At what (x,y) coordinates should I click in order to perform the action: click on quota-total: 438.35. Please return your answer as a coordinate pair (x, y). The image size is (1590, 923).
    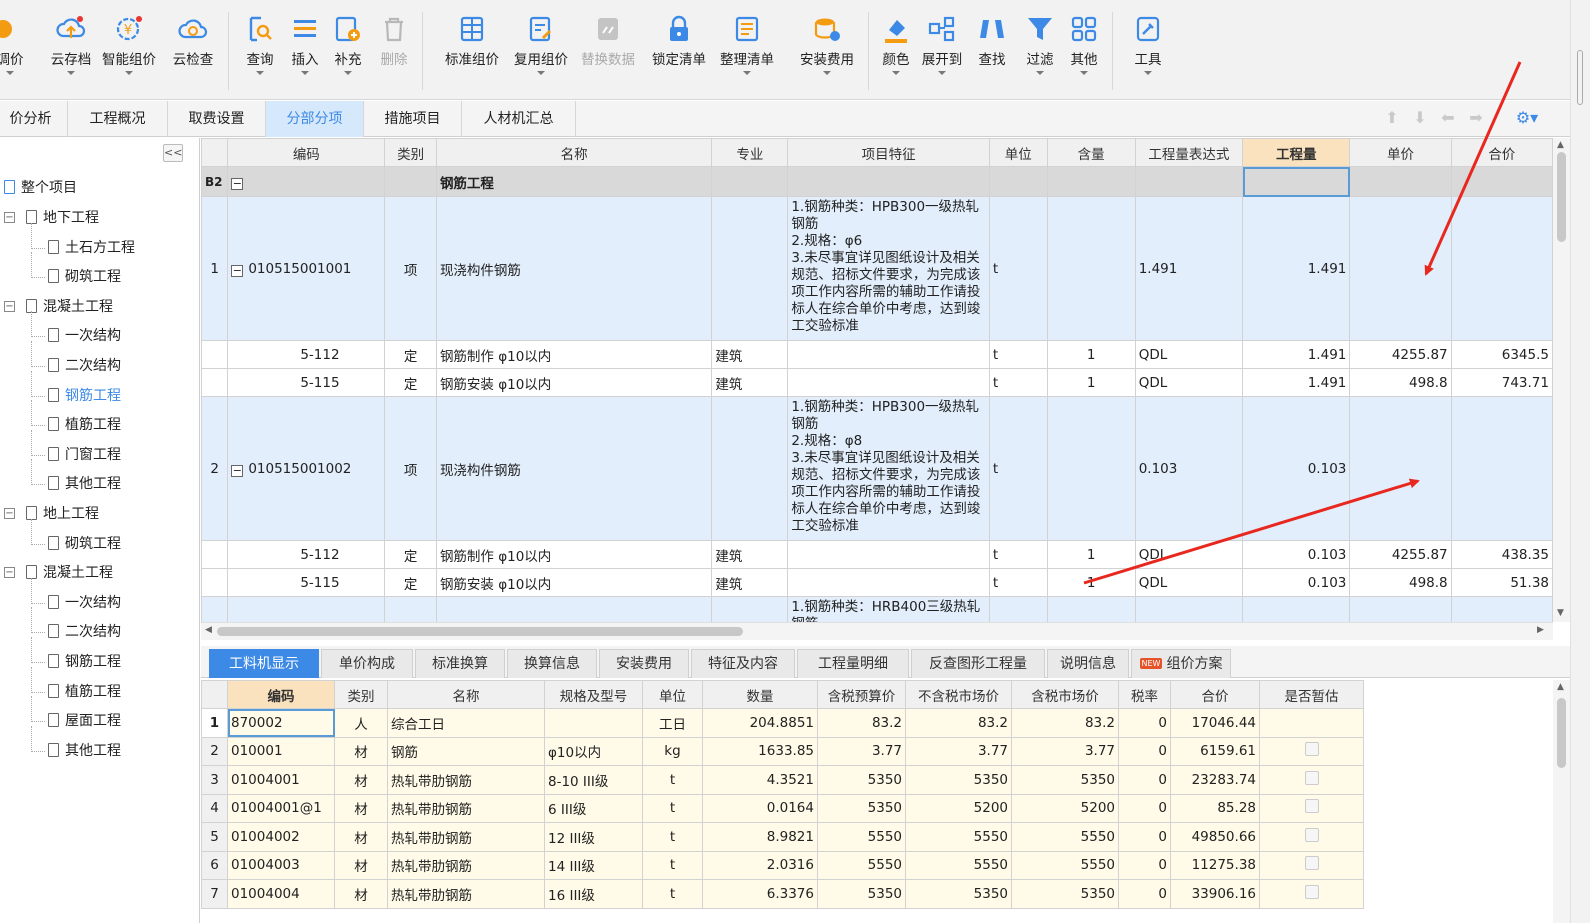
    Looking at the image, I should click on (1501, 554).